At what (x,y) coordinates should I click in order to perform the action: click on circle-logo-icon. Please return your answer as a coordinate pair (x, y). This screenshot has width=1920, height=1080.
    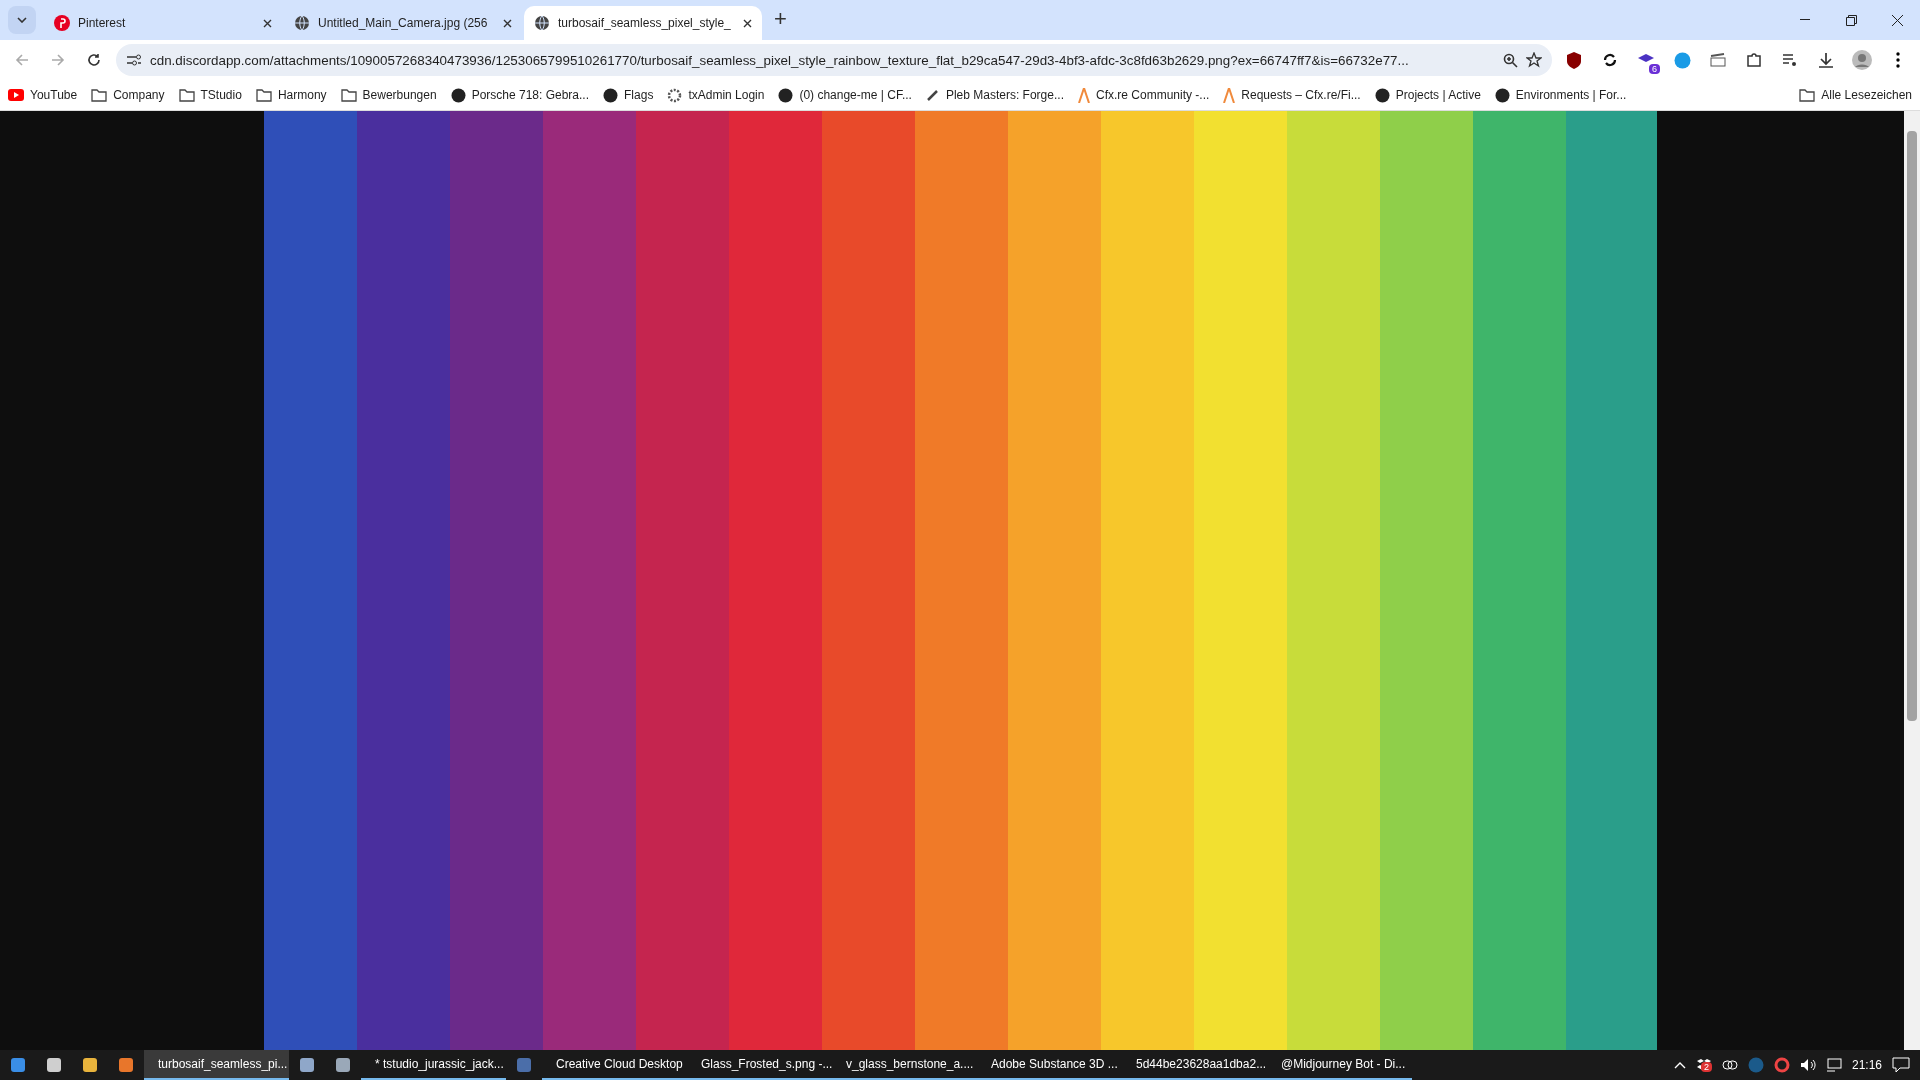
    Looking at the image, I should click on (1682, 60).